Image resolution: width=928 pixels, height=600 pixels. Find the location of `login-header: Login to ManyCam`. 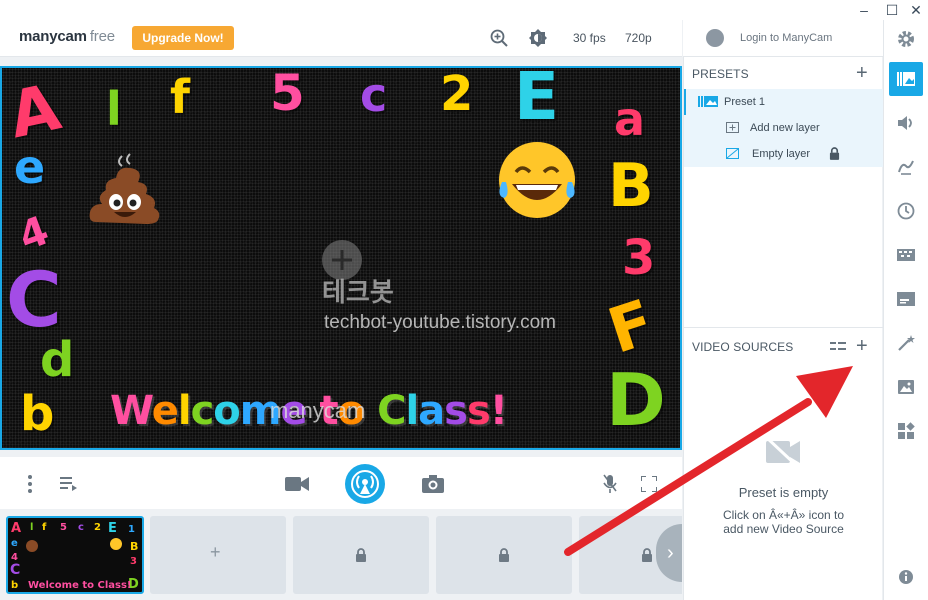

login-header: Login to ManyCam is located at coordinates (783, 38).